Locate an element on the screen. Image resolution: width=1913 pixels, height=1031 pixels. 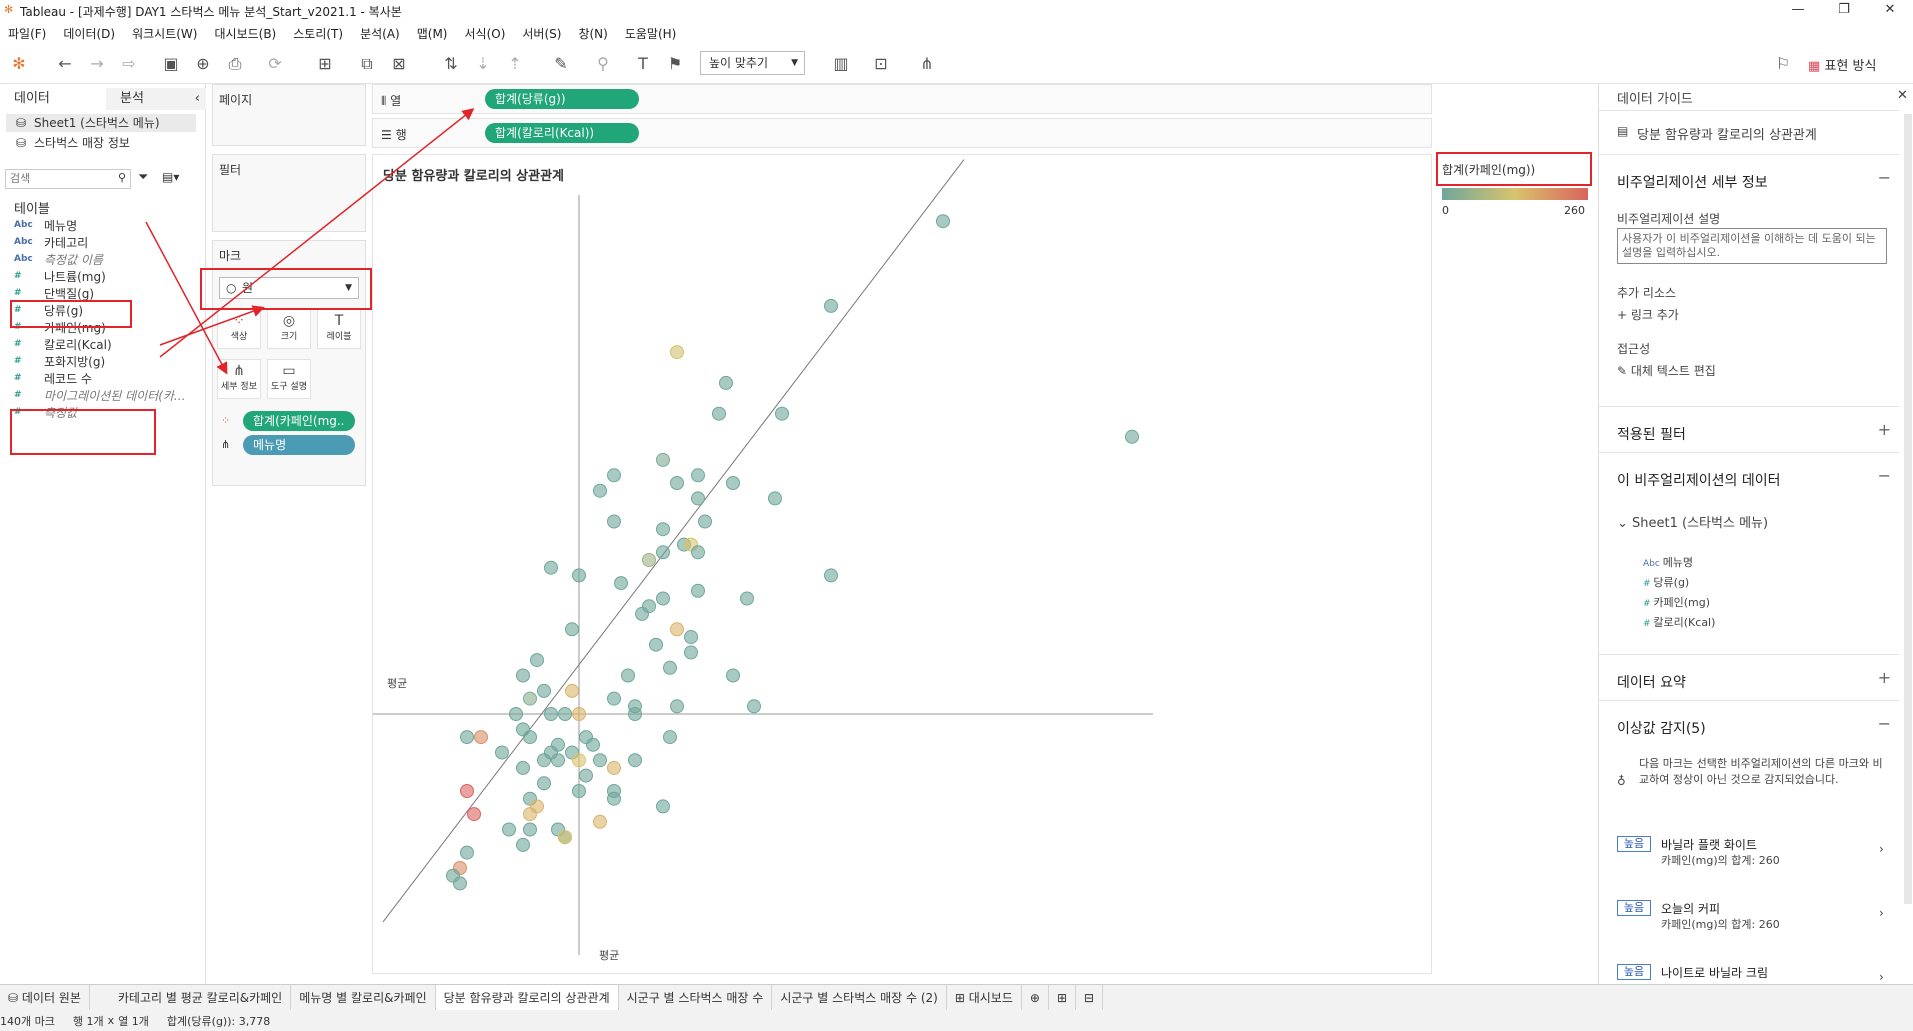
guide-field-item: # 칼로리(Kcal) is located at coordinates (1679, 622).